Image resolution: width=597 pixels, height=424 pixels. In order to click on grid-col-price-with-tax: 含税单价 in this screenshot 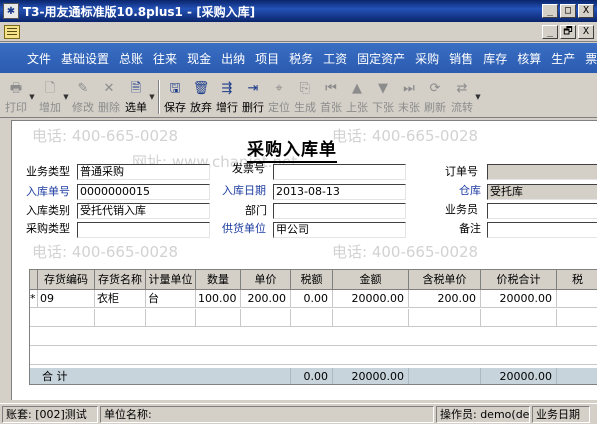, I will do `click(445, 280)`.